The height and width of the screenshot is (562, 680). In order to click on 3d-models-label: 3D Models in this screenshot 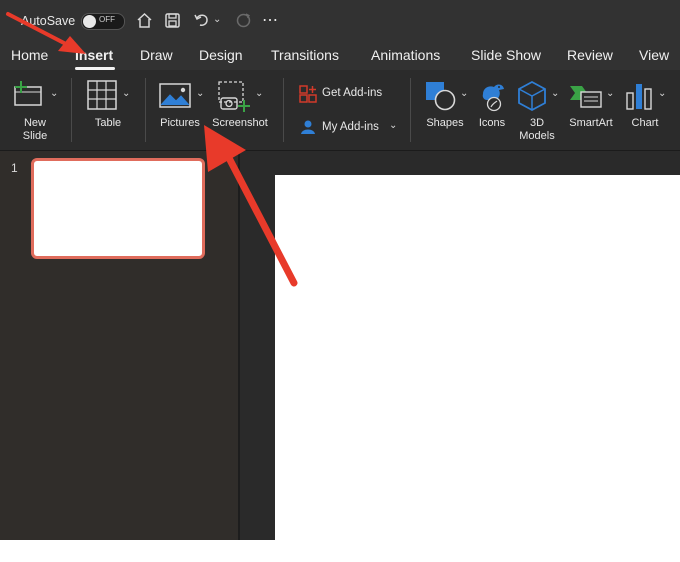, I will do `click(537, 130)`.